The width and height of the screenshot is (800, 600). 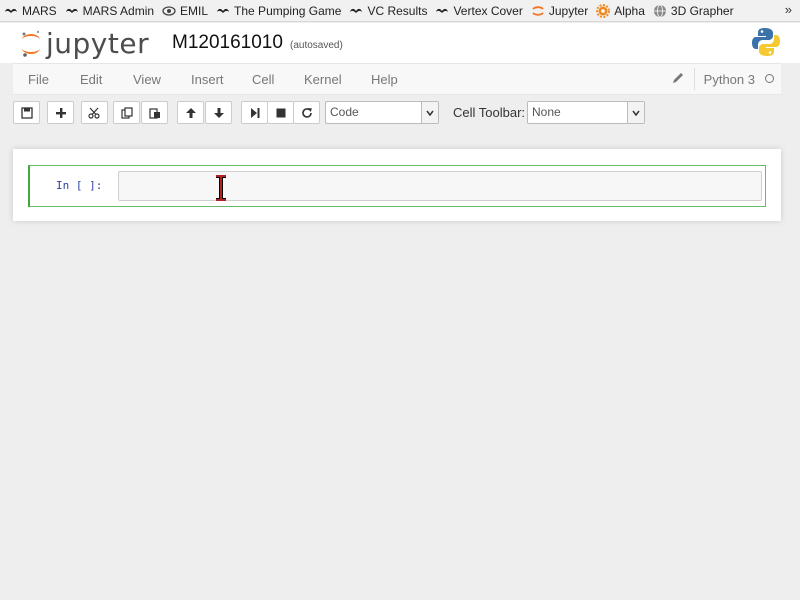 I want to click on eye-icon, so click(x=169, y=10).